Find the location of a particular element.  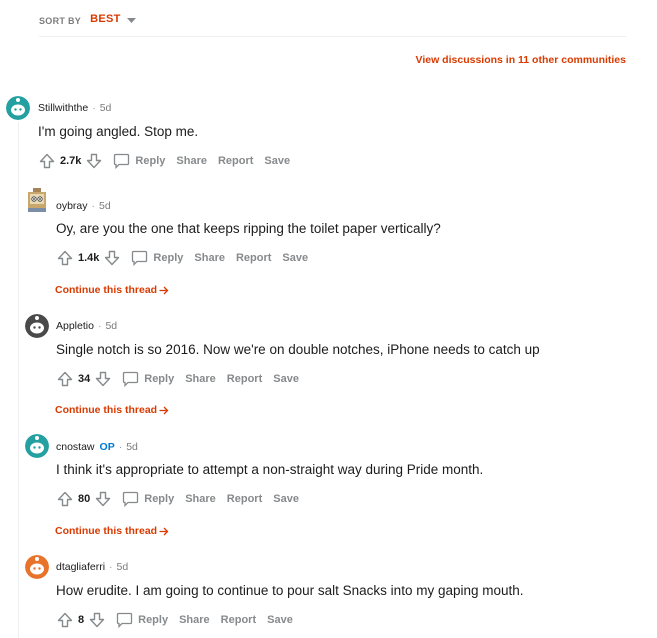

comment-meta: dtagliaferri · 5d is located at coordinates (92, 567).